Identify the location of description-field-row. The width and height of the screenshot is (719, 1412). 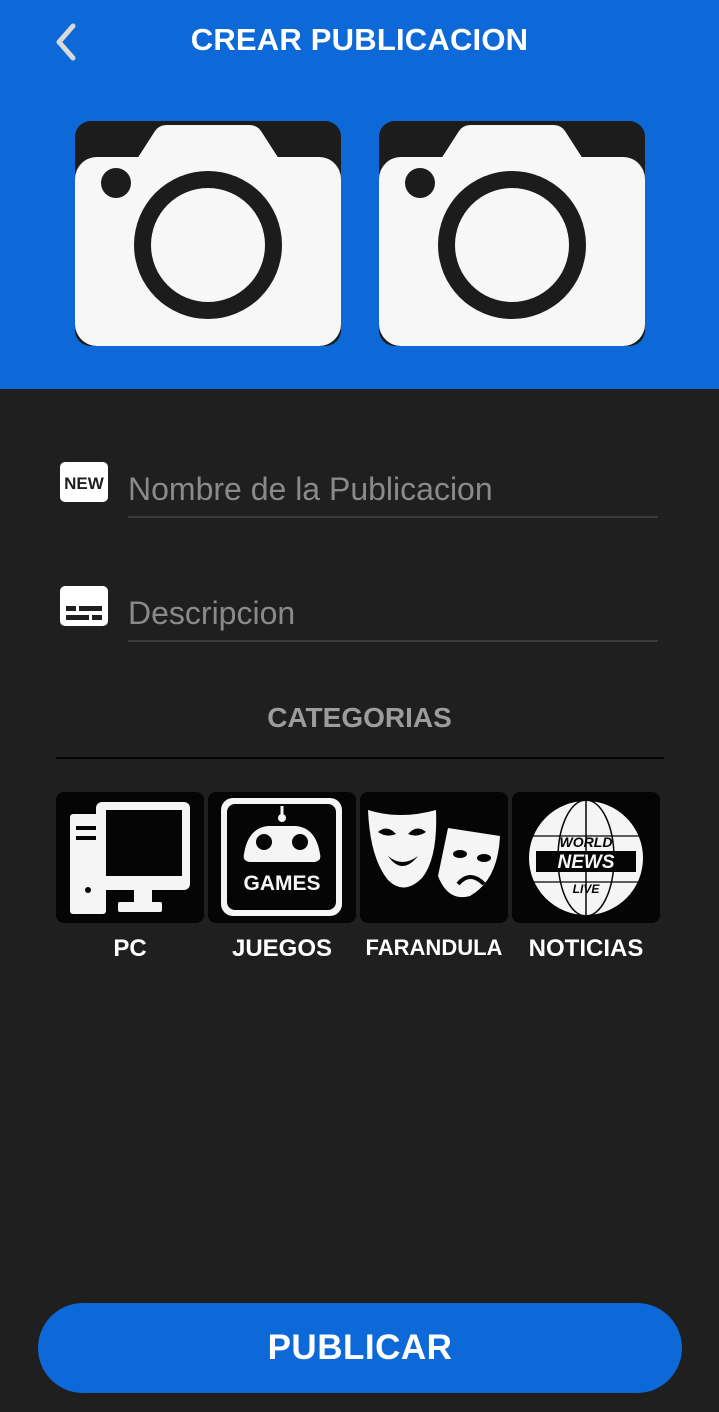
(357, 616).